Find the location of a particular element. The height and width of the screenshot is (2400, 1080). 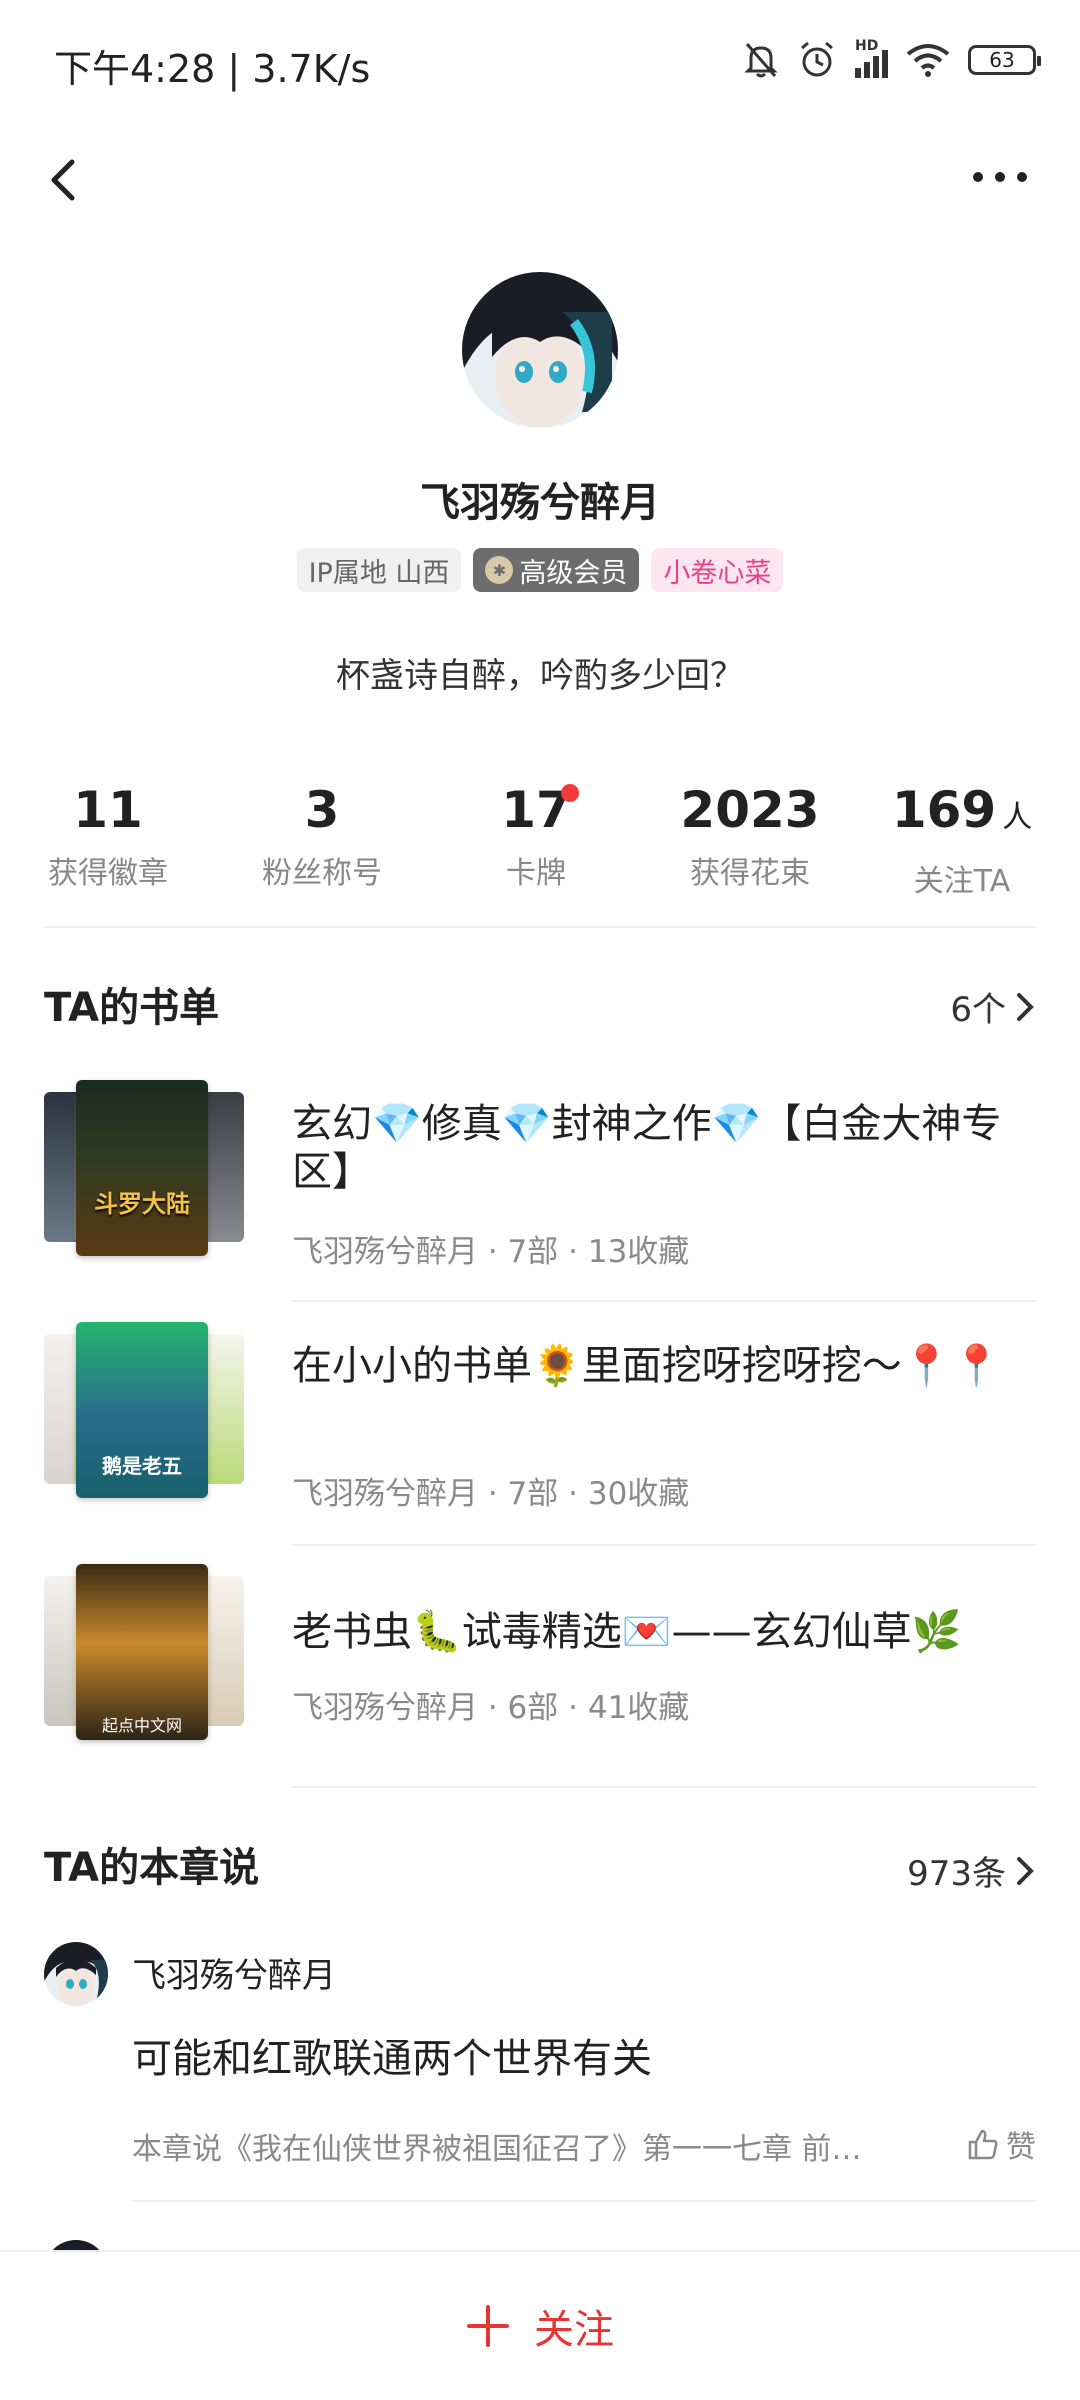

avatar-image is located at coordinates (540, 350).